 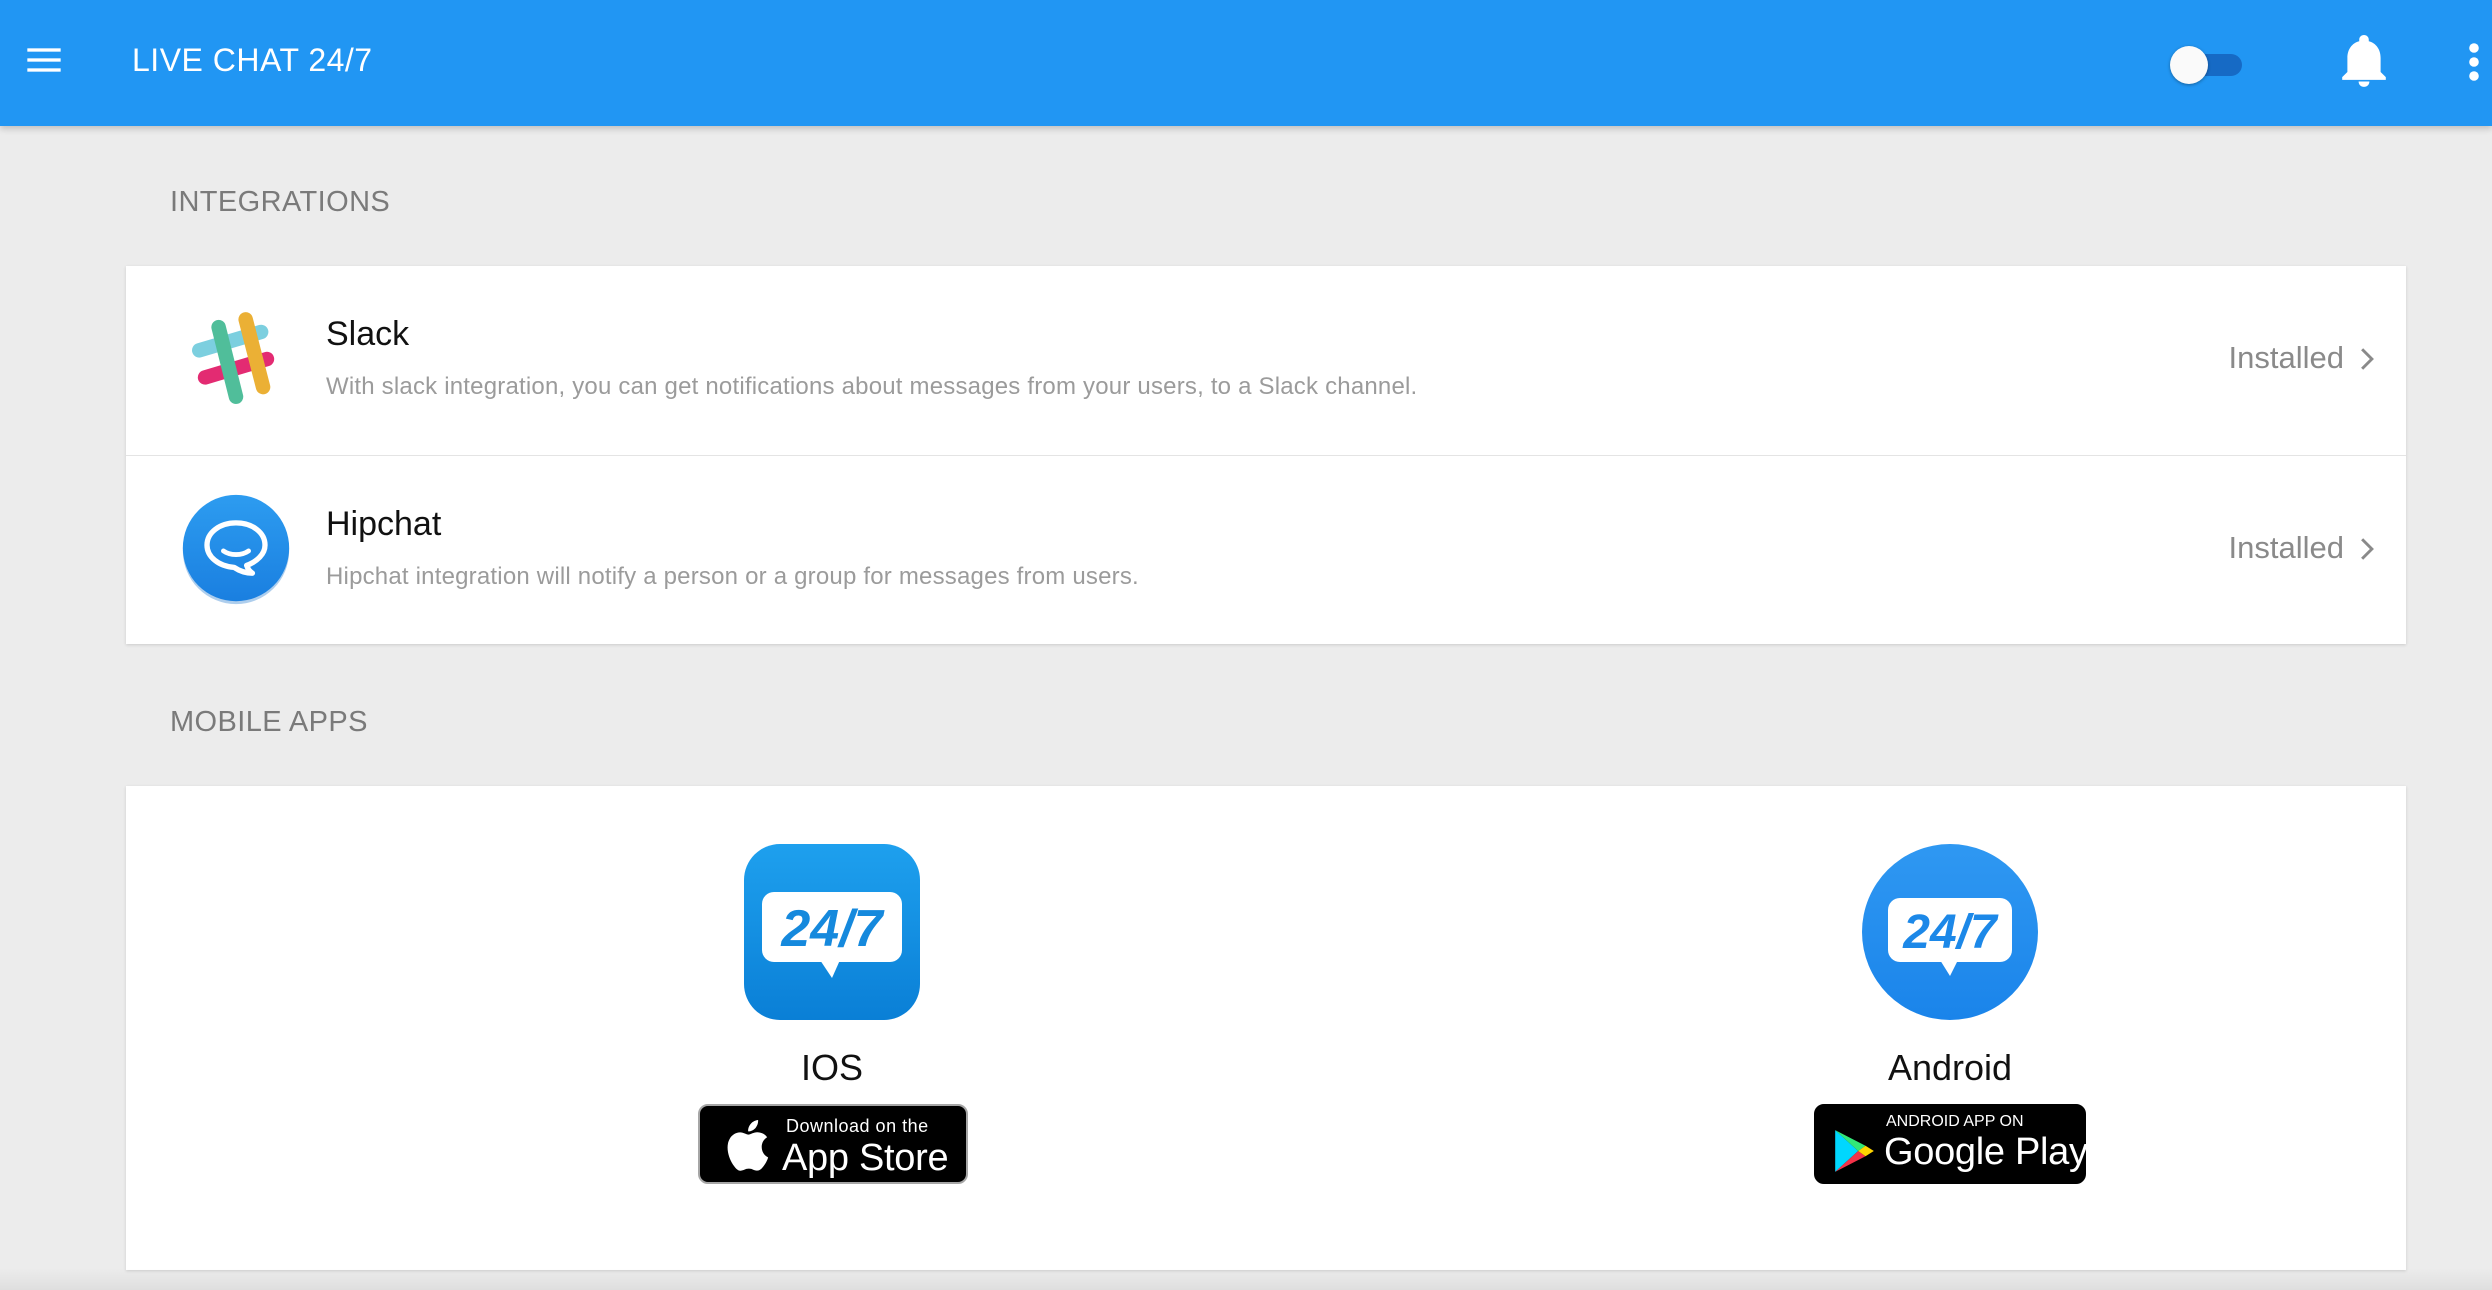 I want to click on notifications-button, so click(x=2364, y=62).